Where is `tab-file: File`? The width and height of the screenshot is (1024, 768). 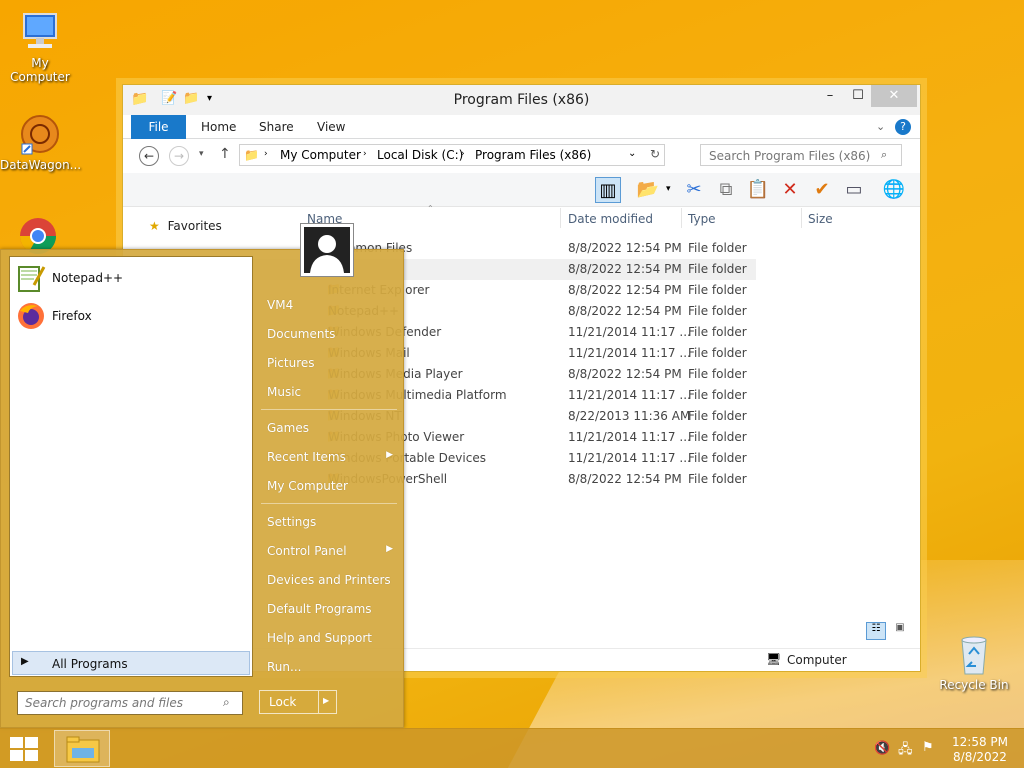
tab-file: File is located at coordinates (158, 127).